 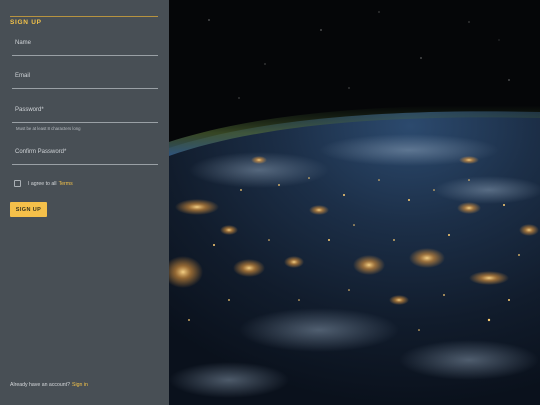 What do you see at coordinates (41, 152) in the screenshot?
I see `confirm-password-field-label: Confirm Password*` at bounding box center [41, 152].